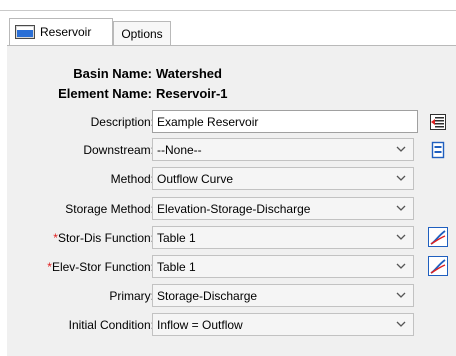 The height and width of the screenshot is (356, 456). I want to click on reservoir-icon, so click(25, 32).